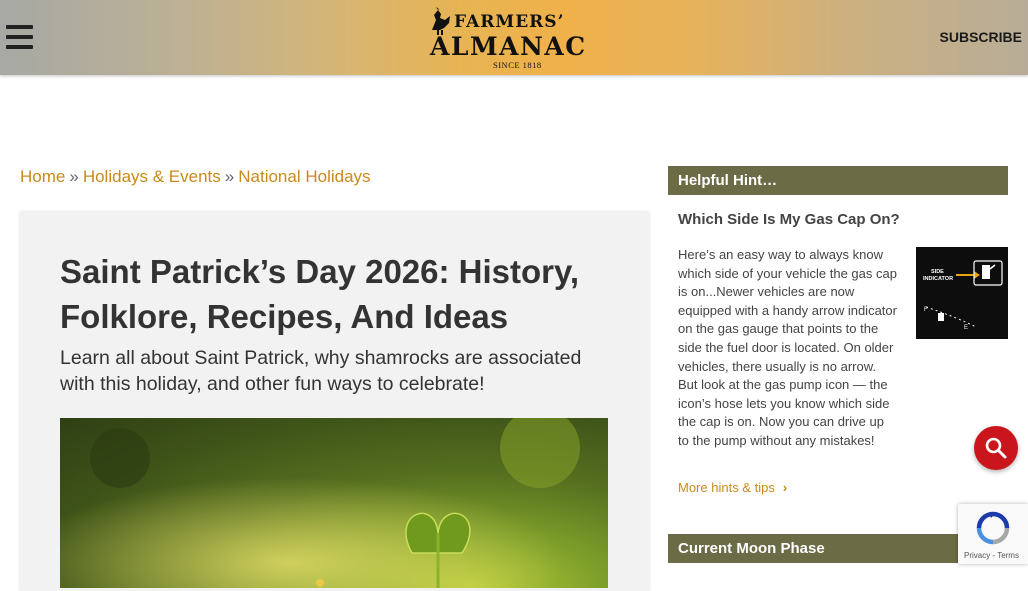 This screenshot has height=591, width=1028. Describe the element at coordinates (785, 487) in the screenshot. I see `chevron-right-icon: ›` at that location.